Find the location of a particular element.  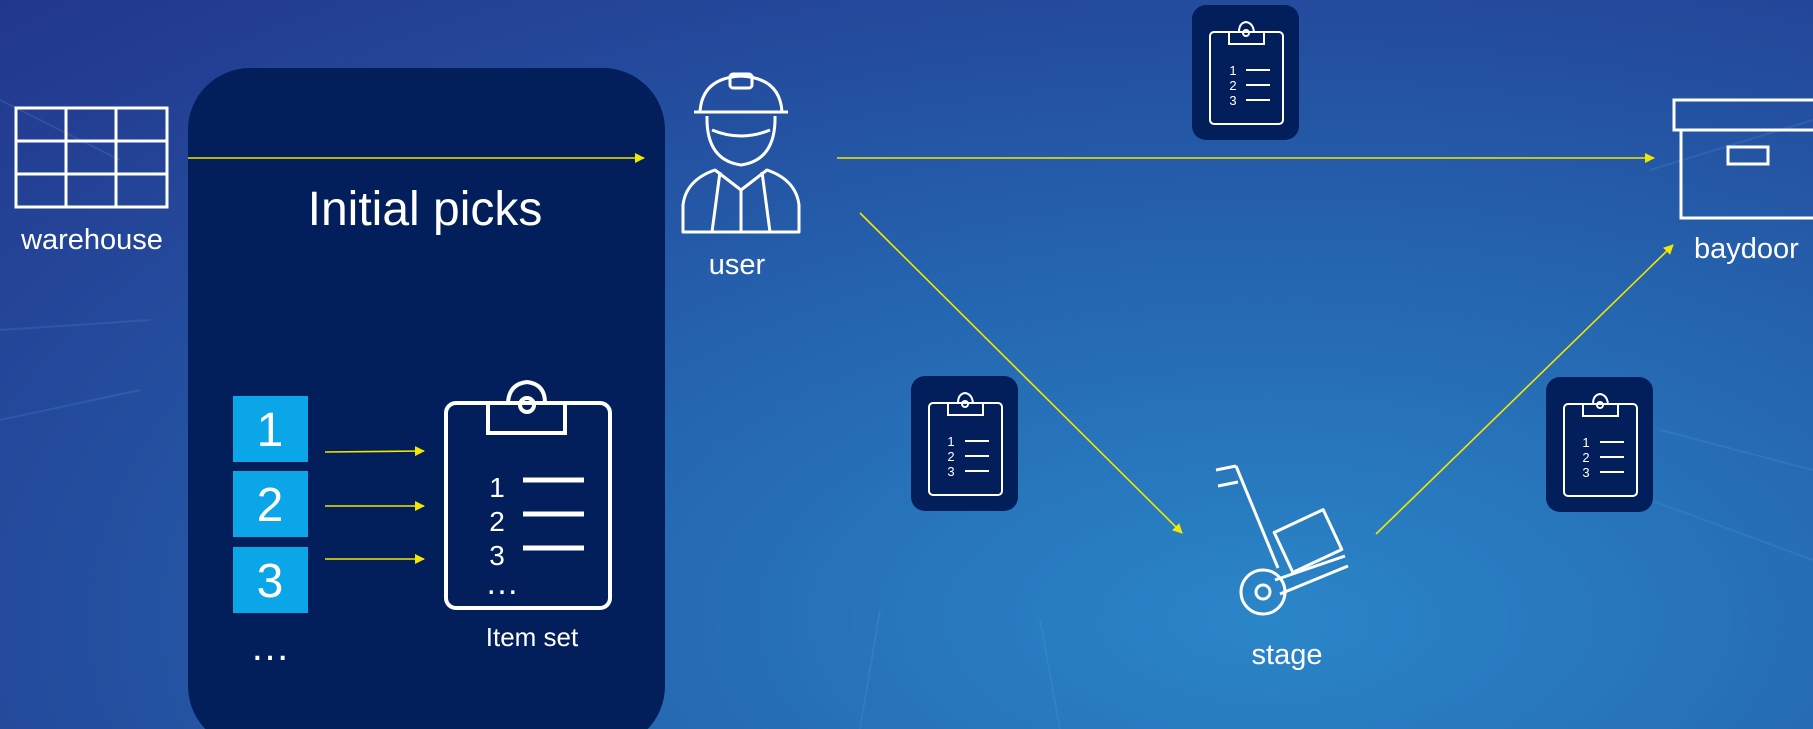

item-number-1: 1 is located at coordinates (270, 430).